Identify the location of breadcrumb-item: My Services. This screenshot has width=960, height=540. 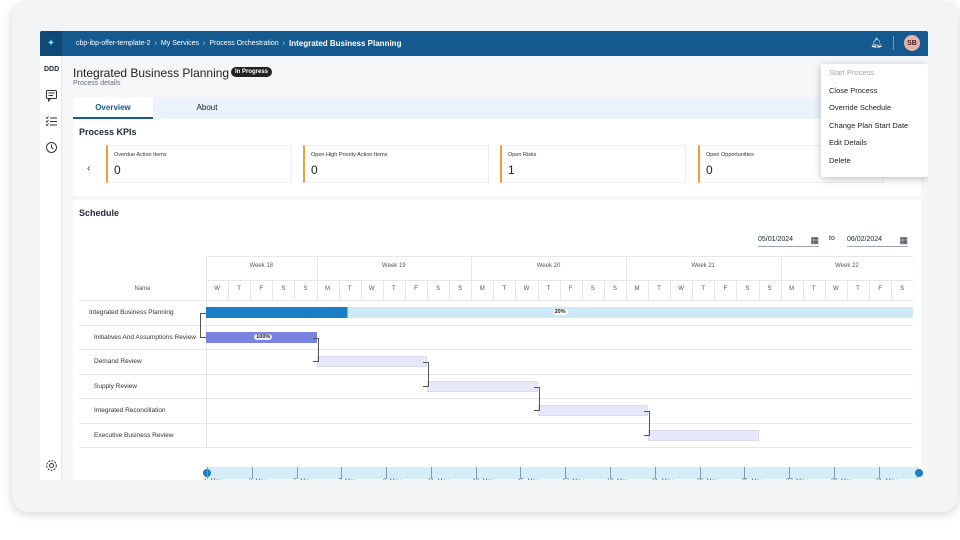
(180, 43).